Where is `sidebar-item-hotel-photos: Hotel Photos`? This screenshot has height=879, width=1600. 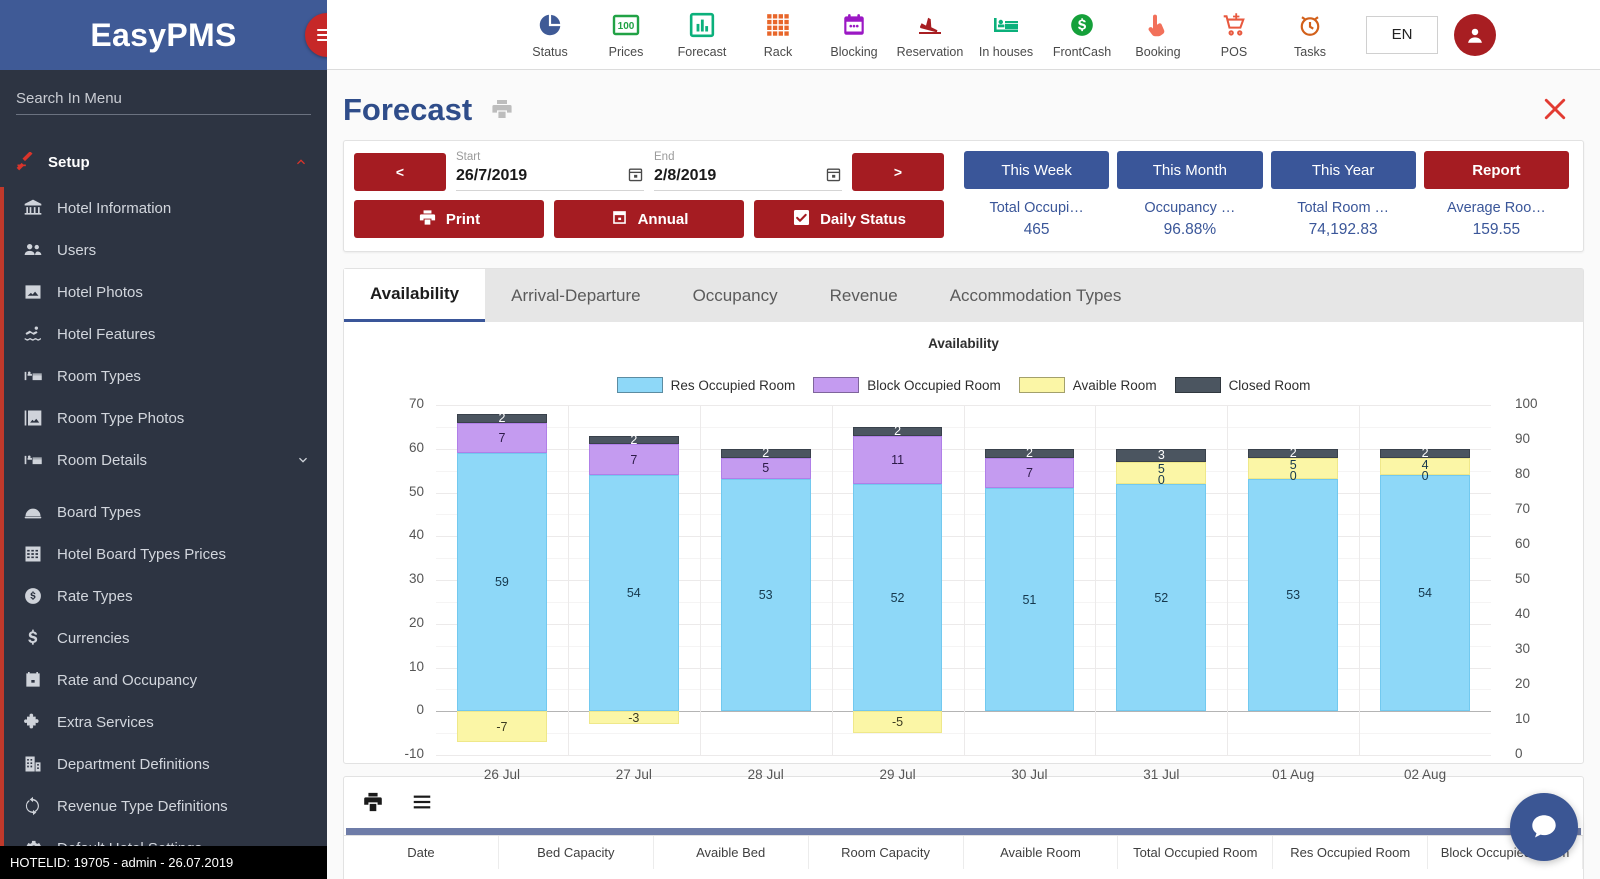 sidebar-item-hotel-photos: Hotel Photos is located at coordinates (165, 292).